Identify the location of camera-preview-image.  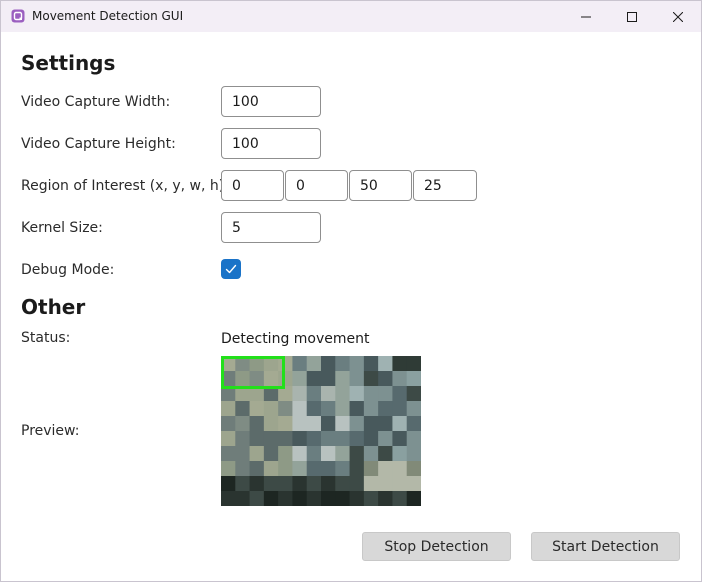
(321, 431).